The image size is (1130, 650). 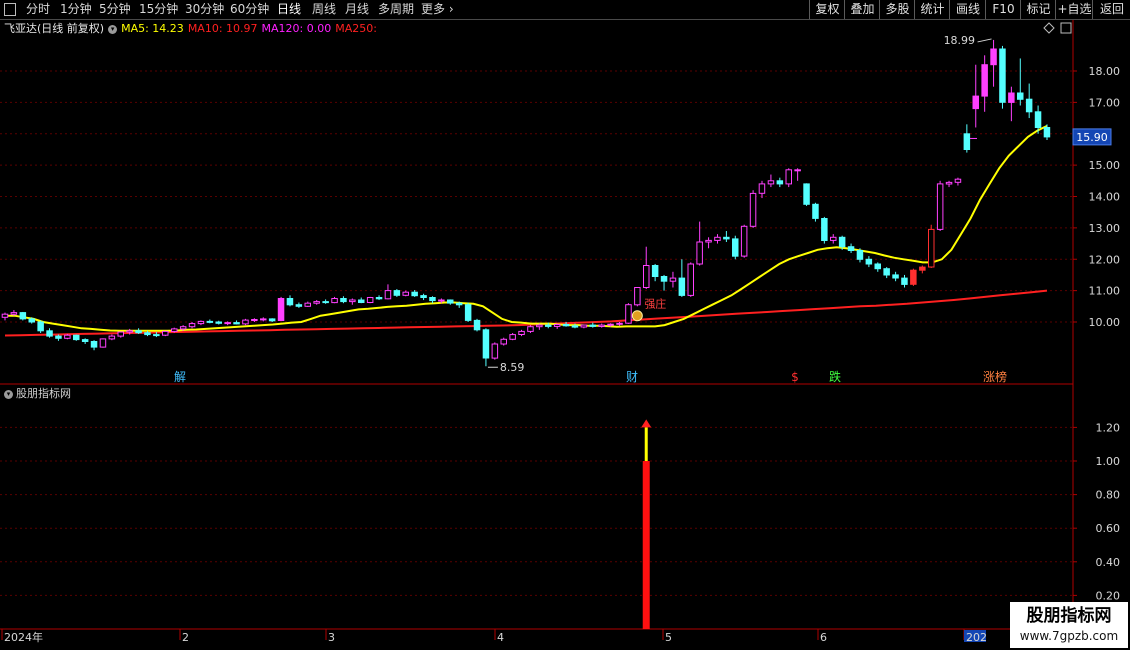 What do you see at coordinates (396, 9) in the screenshot?
I see `period-tab-9: 多周期` at bounding box center [396, 9].